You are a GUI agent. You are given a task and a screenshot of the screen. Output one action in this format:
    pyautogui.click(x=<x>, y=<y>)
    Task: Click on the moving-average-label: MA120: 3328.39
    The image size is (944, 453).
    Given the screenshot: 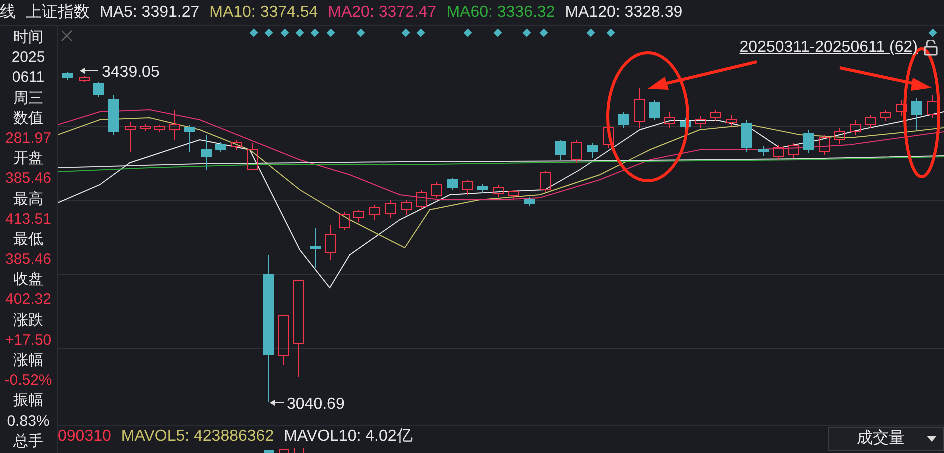 What is the action you would take?
    pyautogui.click(x=624, y=12)
    